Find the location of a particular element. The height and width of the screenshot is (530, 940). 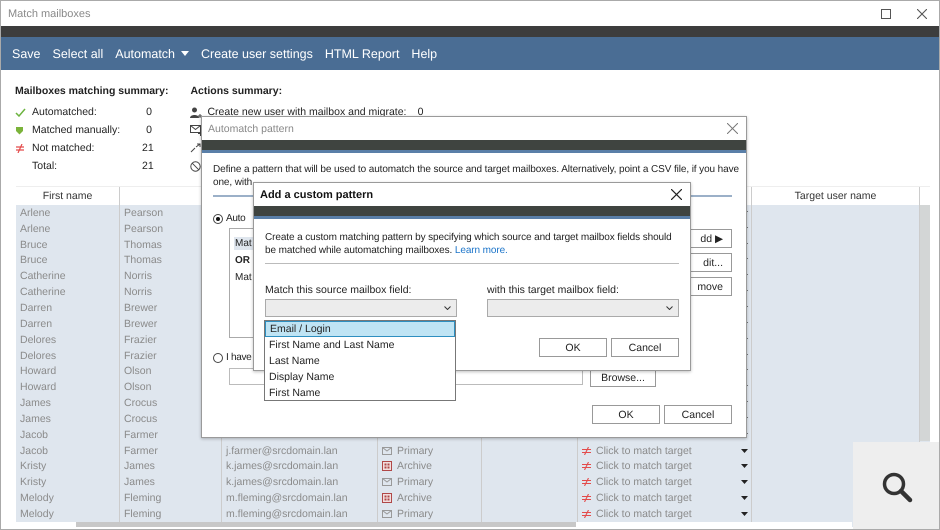

dropdown-option: Email / Login is located at coordinates (360, 329).